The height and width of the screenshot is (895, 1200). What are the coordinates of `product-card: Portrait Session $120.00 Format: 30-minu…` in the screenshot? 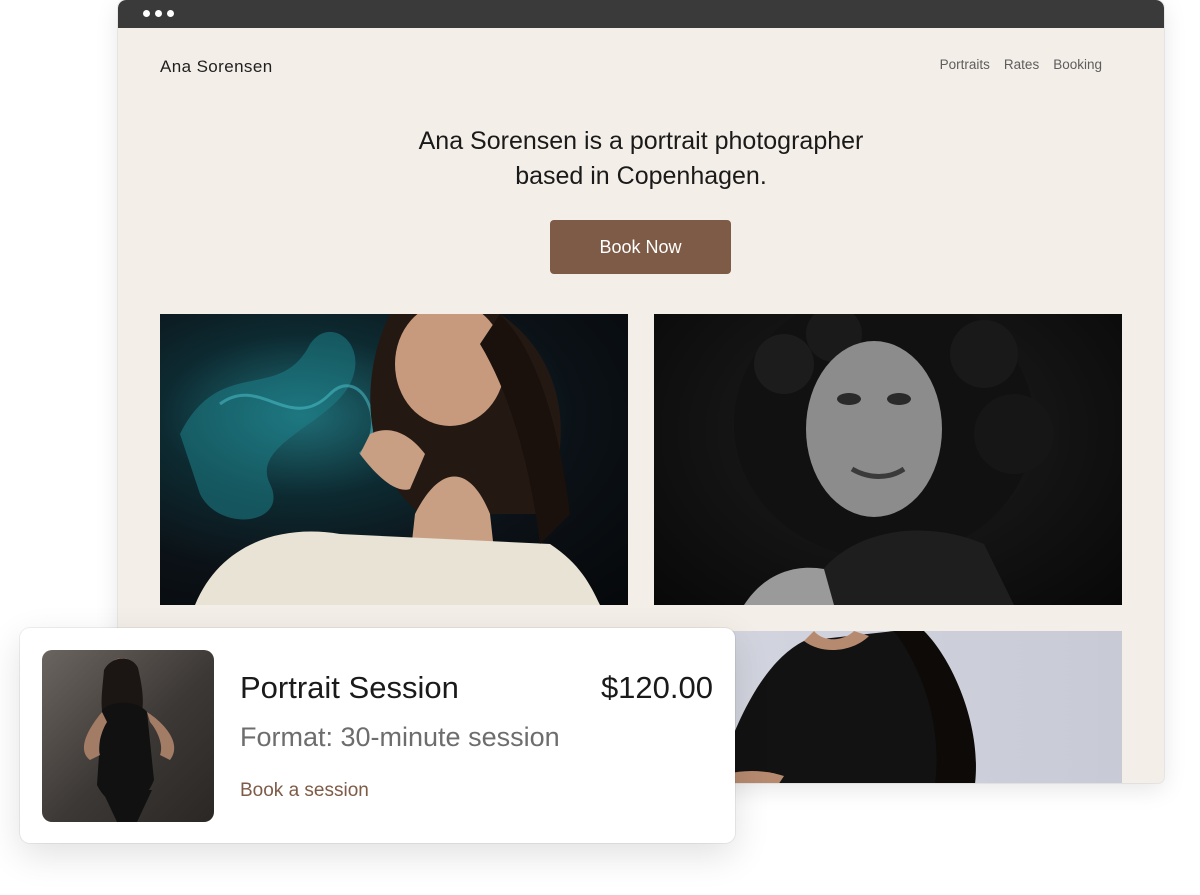 It's located at (377, 735).